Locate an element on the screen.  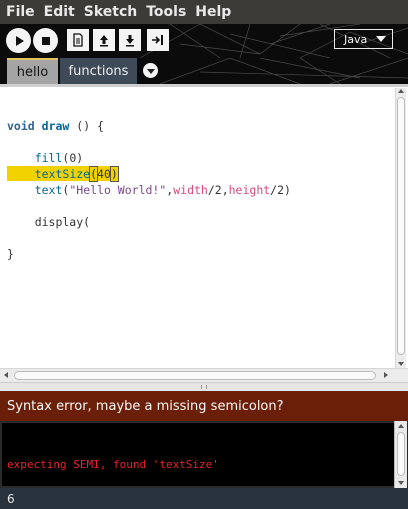
code-line: void draw () { is located at coordinates (55, 126).